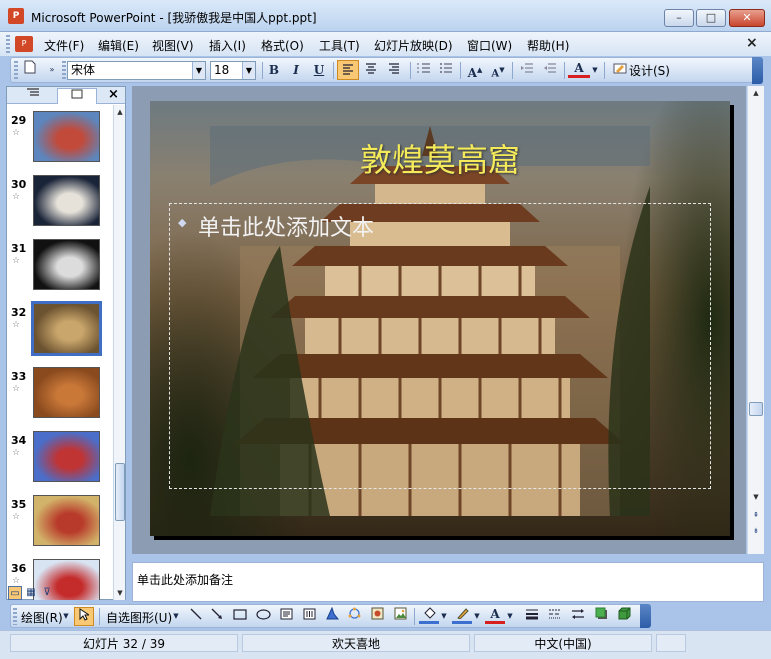 The width and height of the screenshot is (771, 659). I want to click on slide-thumbnail-33: 33 ☆, so click(60, 398).